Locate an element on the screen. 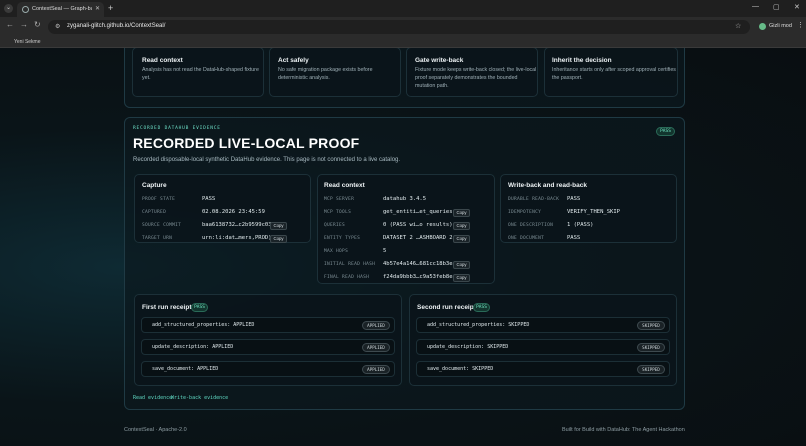 The width and height of the screenshot is (806, 446). window-close-icon: ✕ is located at coordinates (797, 7).